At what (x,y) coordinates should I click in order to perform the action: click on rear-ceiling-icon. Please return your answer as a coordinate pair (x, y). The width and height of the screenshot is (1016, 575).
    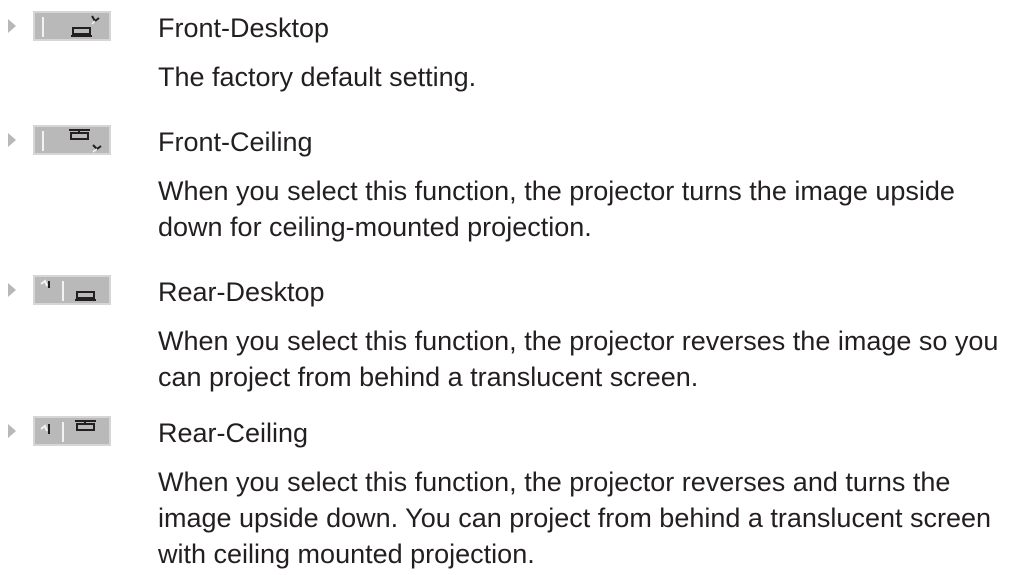
    Looking at the image, I should click on (72, 431).